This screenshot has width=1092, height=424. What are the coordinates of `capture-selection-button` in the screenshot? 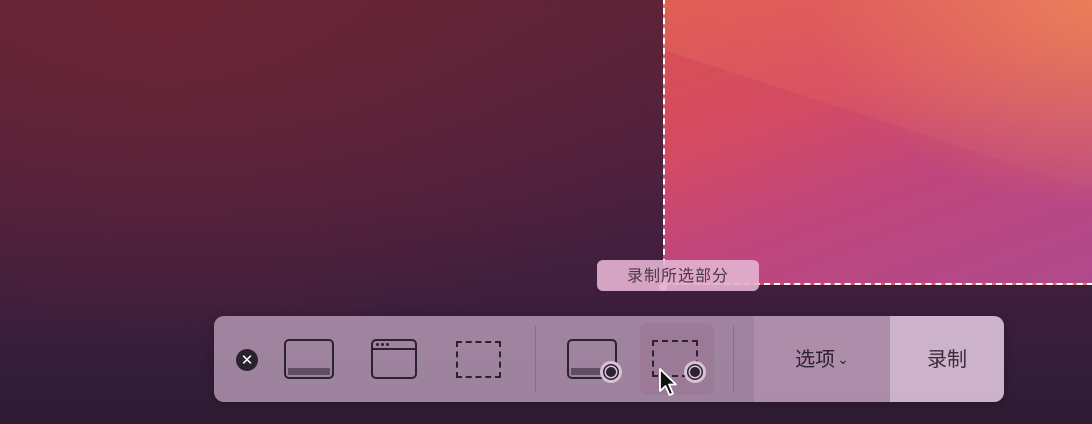 It's located at (478, 359).